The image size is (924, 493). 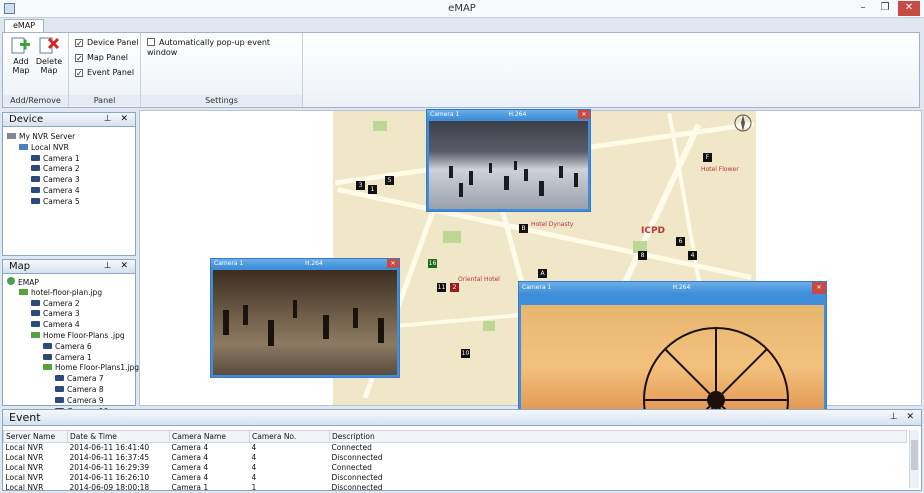 What do you see at coordinates (618, 436) in the screenshot?
I see `column-description: Description` at bounding box center [618, 436].